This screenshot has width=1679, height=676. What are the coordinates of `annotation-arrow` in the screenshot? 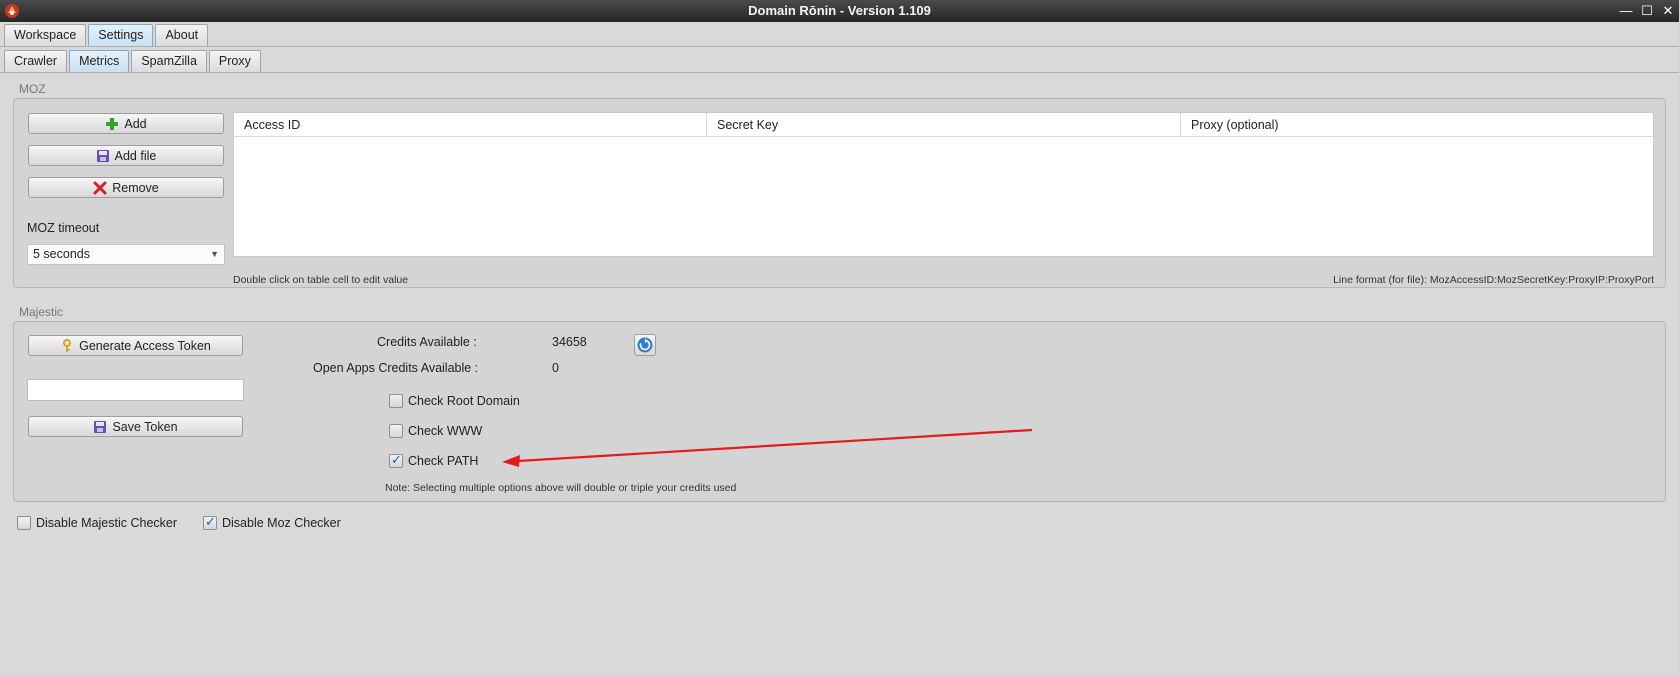 It's located at (767, 447).